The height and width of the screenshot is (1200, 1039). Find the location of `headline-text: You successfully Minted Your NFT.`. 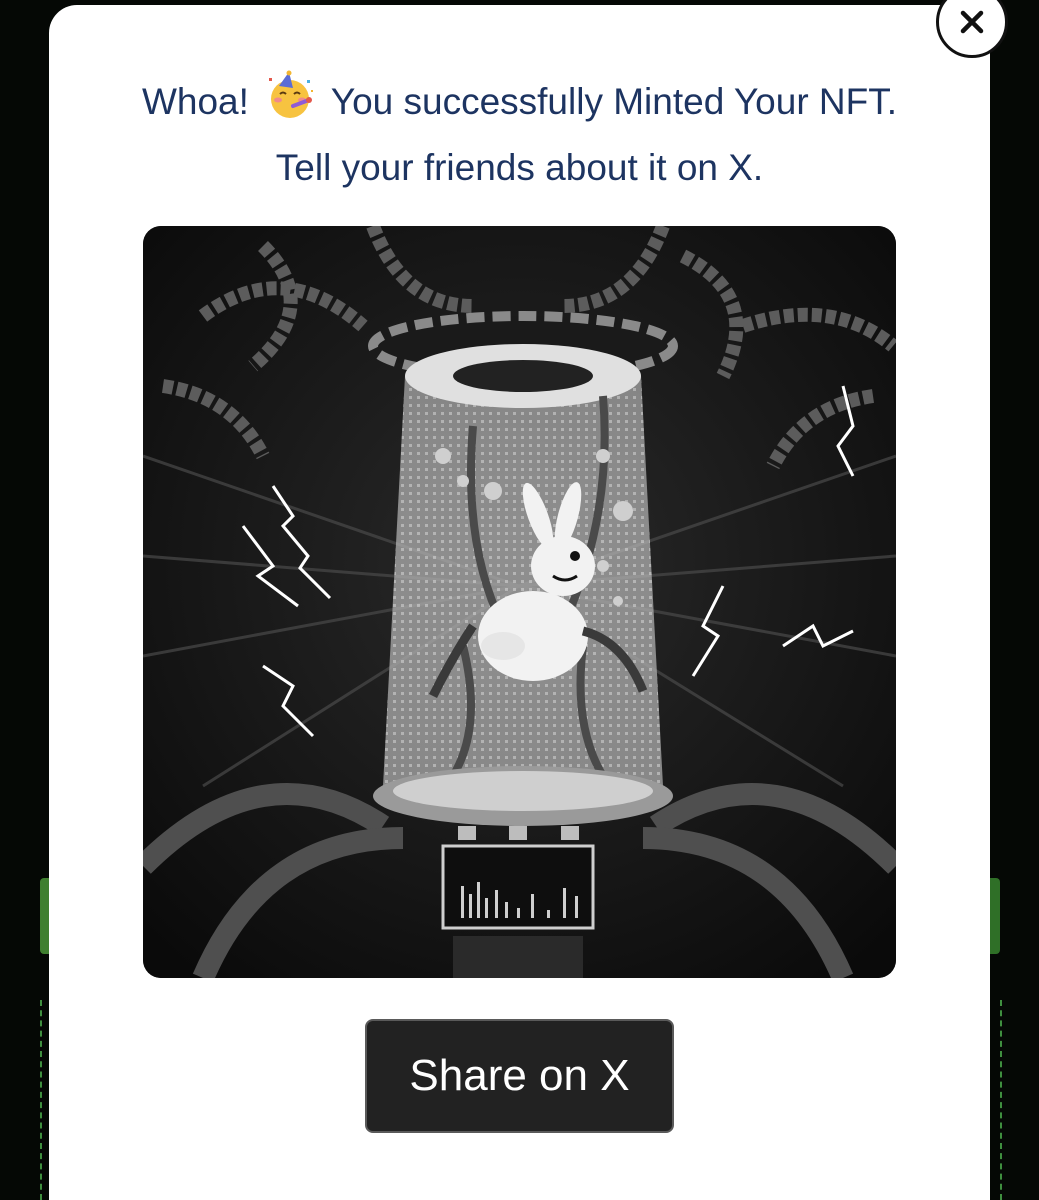

headline-text: You successfully Minted Your NFT. is located at coordinates (614, 101).